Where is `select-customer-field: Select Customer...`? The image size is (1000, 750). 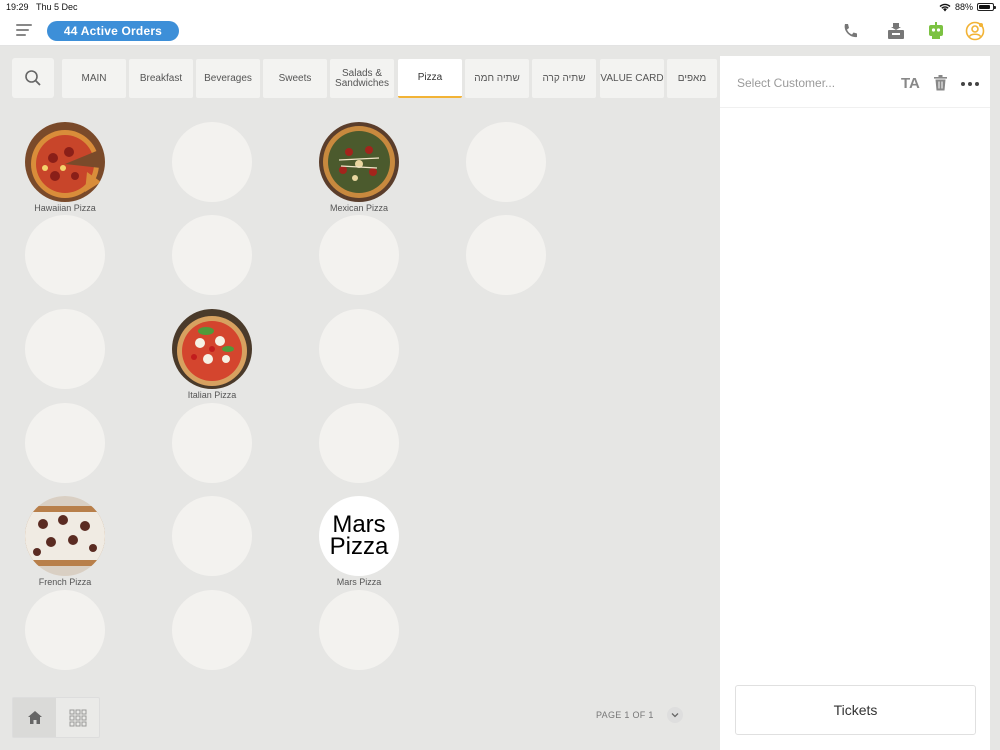
select-customer-field: Select Customer... is located at coordinates (786, 83).